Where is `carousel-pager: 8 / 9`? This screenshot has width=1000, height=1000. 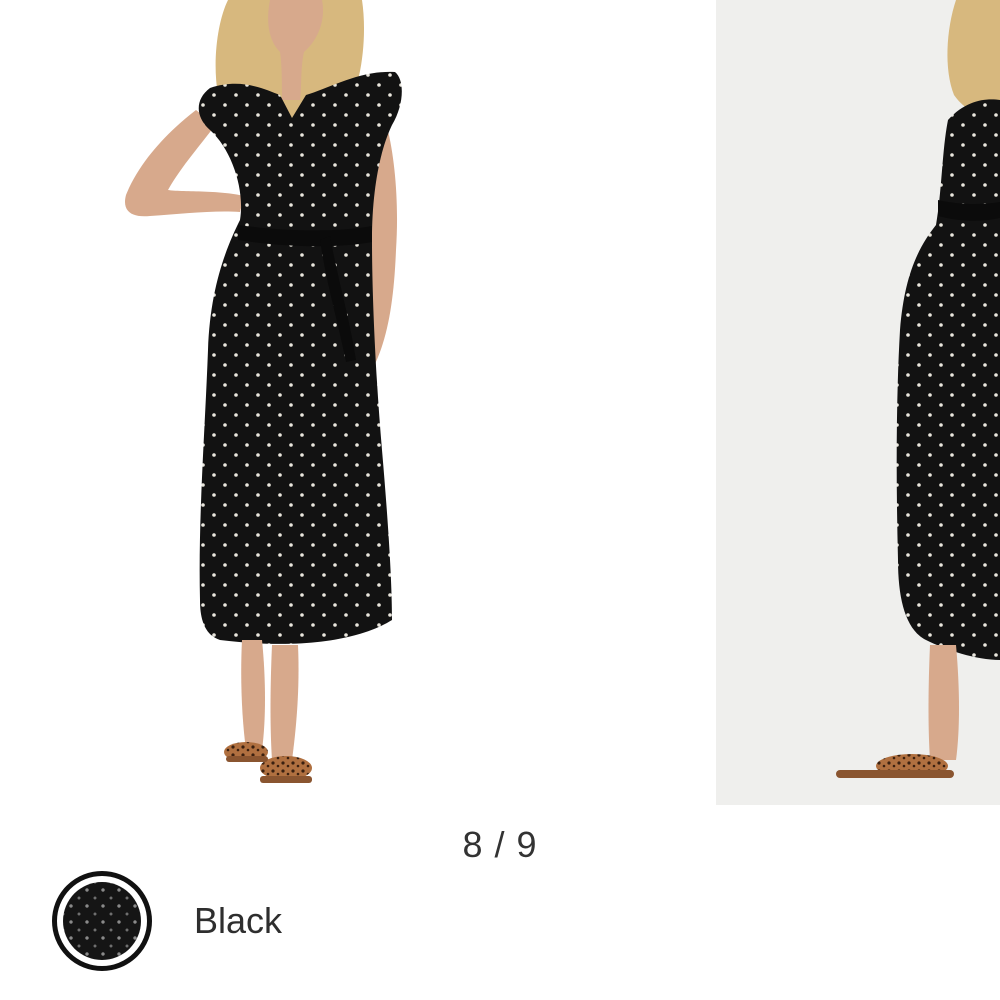 carousel-pager: 8 / 9 is located at coordinates (500, 844).